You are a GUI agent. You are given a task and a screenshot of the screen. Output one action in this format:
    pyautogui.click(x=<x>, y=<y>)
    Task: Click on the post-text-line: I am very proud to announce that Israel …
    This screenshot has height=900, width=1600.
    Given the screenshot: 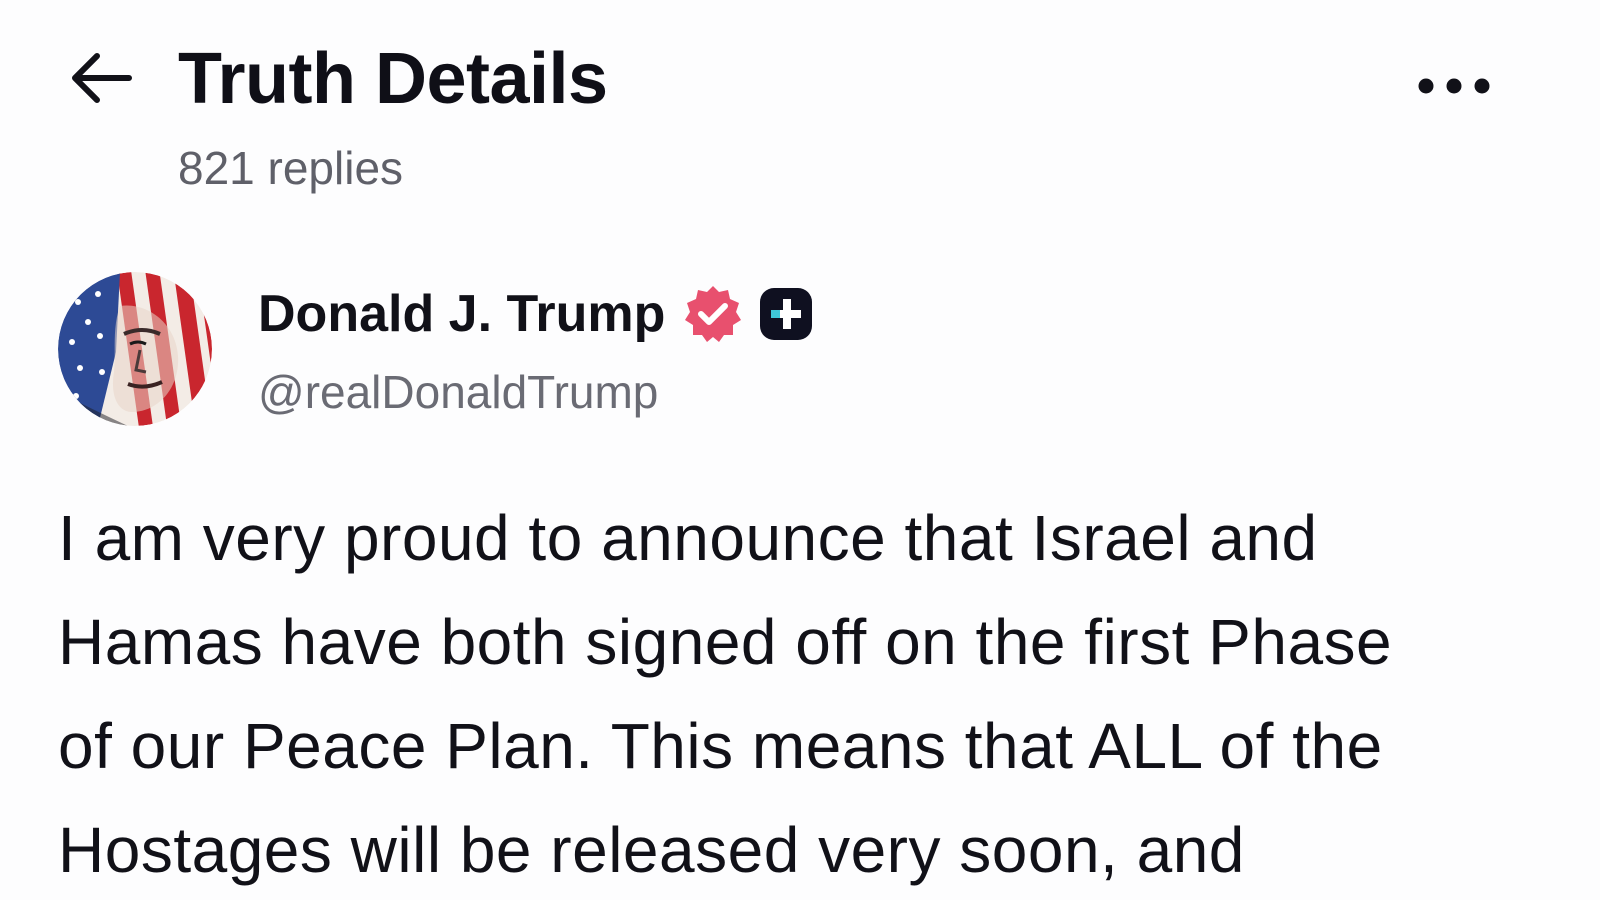 What is the action you would take?
    pyautogui.click(x=688, y=538)
    